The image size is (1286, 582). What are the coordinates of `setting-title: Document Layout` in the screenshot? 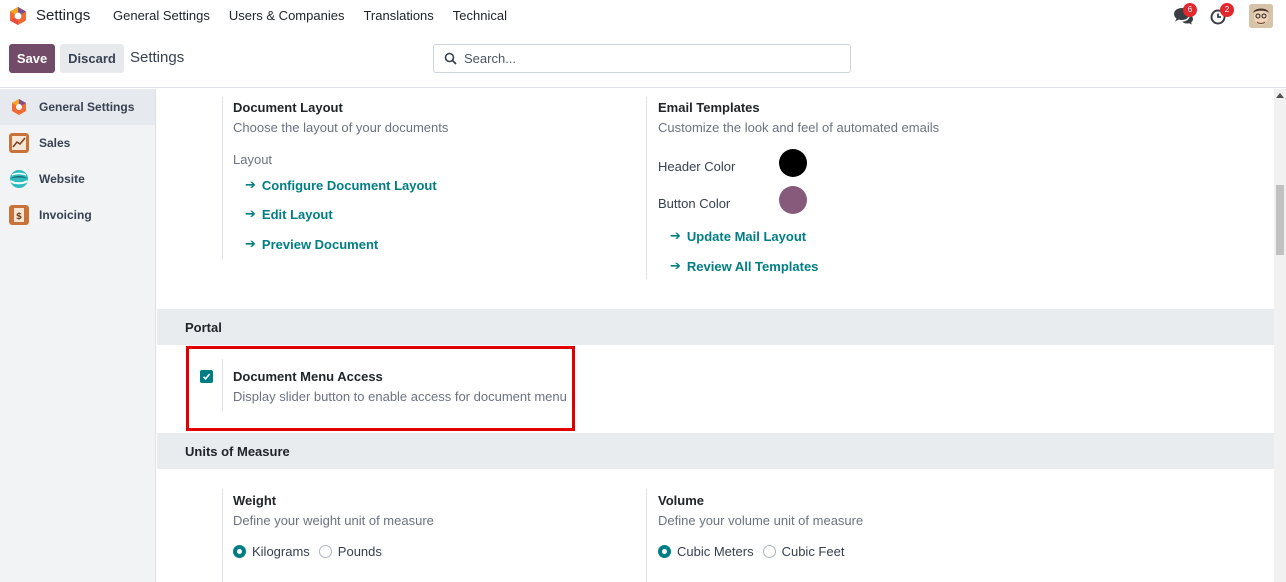 It's located at (288, 107).